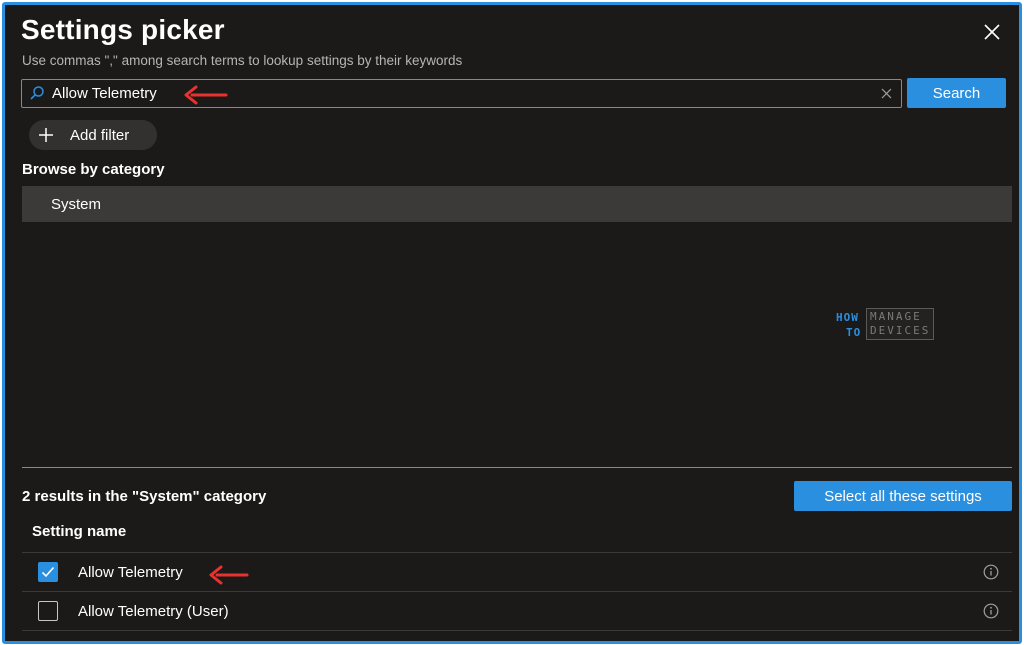 The image size is (1024, 645). I want to click on browse-by-category-heading: Browse by category, so click(93, 169).